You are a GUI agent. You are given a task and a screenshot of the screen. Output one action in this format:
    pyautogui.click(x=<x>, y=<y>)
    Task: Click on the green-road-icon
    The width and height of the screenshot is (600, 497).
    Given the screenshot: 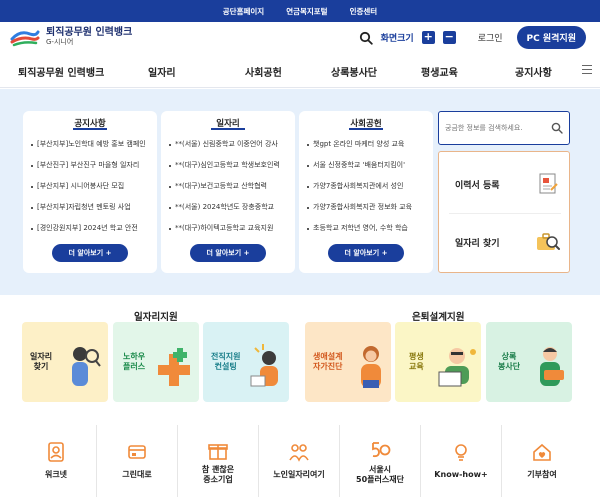 What is the action you would take?
    pyautogui.click(x=137, y=452)
    